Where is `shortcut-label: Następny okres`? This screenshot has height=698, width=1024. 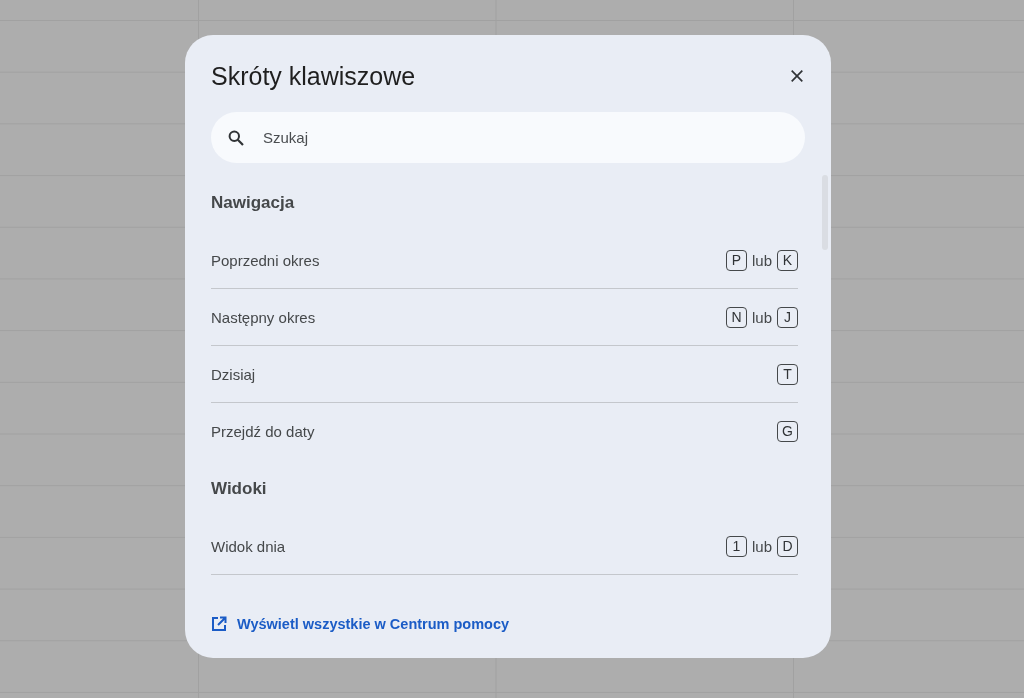 shortcut-label: Następny okres is located at coordinates (263, 317).